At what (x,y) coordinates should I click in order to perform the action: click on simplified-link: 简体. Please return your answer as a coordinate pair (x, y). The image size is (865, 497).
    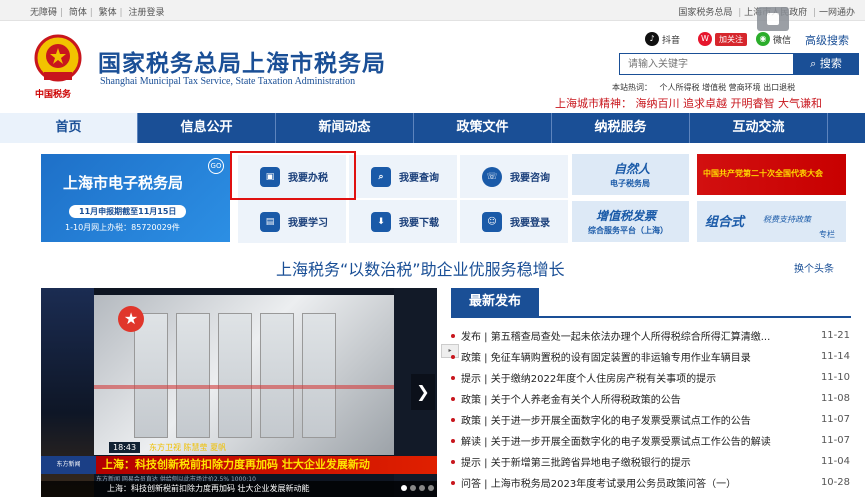
    Looking at the image, I should click on (78, 13).